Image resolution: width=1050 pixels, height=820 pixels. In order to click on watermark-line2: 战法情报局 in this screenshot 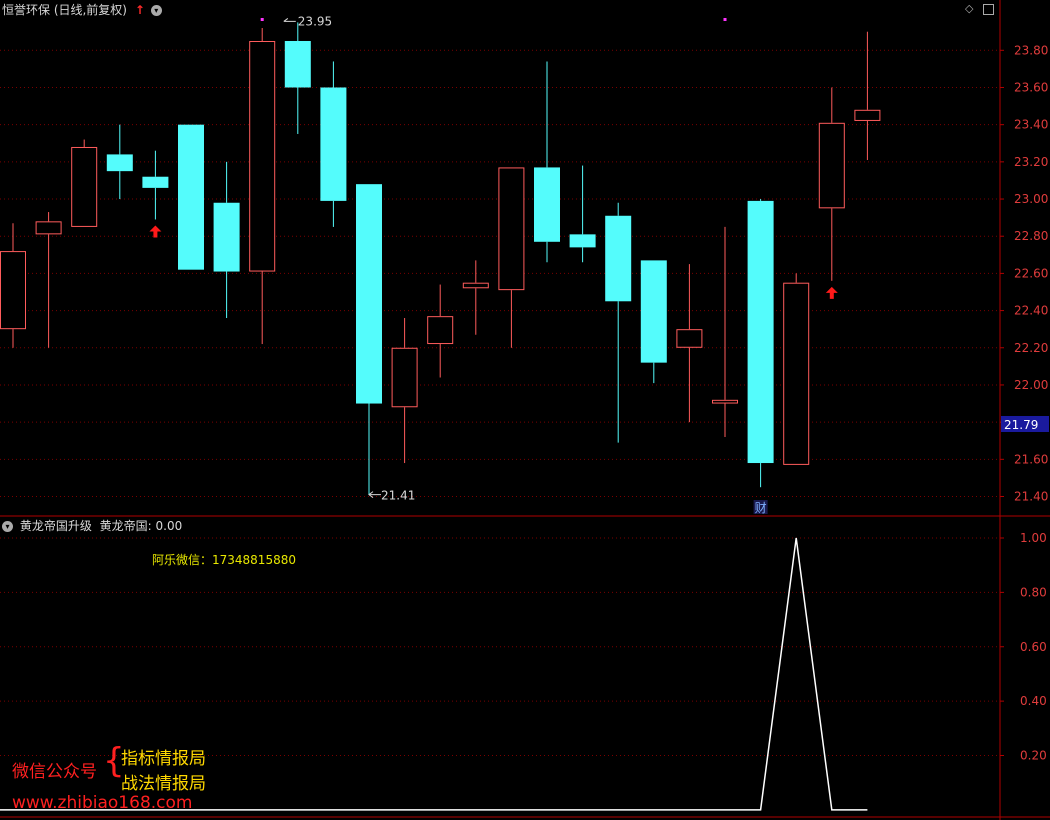, I will do `click(163, 784)`.